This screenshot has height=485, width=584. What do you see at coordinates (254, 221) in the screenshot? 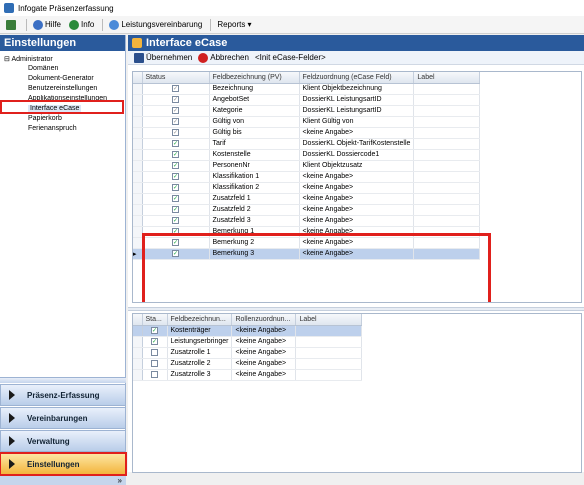
I see `feldbezeichnung-cell: Zusatzfeld 3` at bounding box center [254, 221].